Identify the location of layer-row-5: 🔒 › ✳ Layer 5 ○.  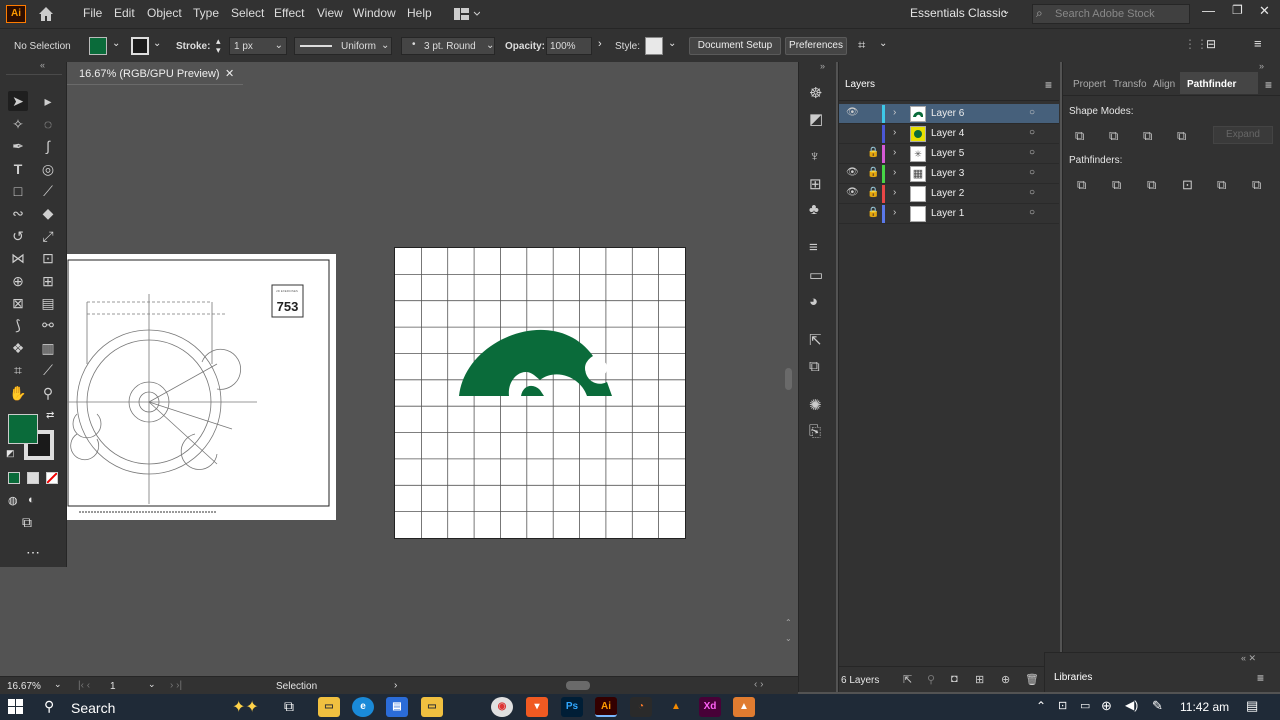
(949, 154).